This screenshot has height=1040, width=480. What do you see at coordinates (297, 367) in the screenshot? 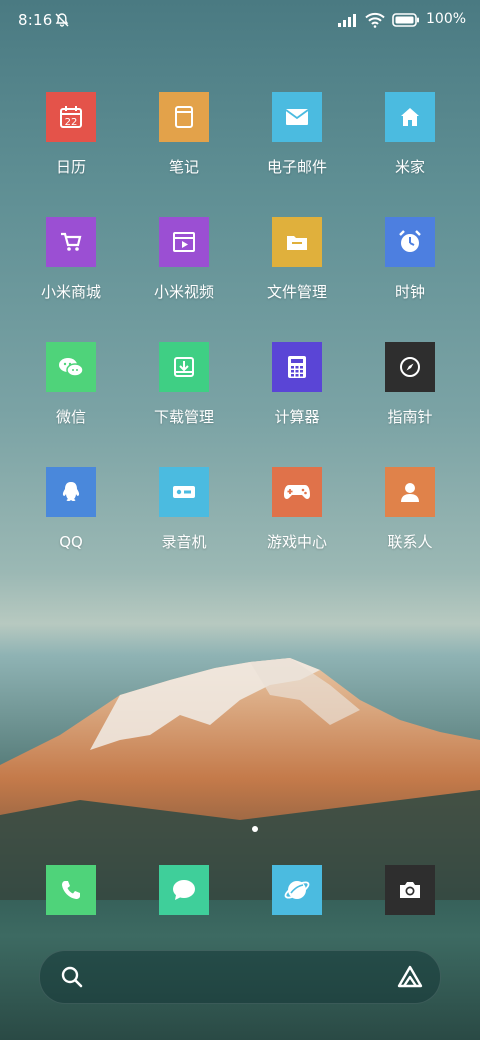
I see `calculator-icon` at bounding box center [297, 367].